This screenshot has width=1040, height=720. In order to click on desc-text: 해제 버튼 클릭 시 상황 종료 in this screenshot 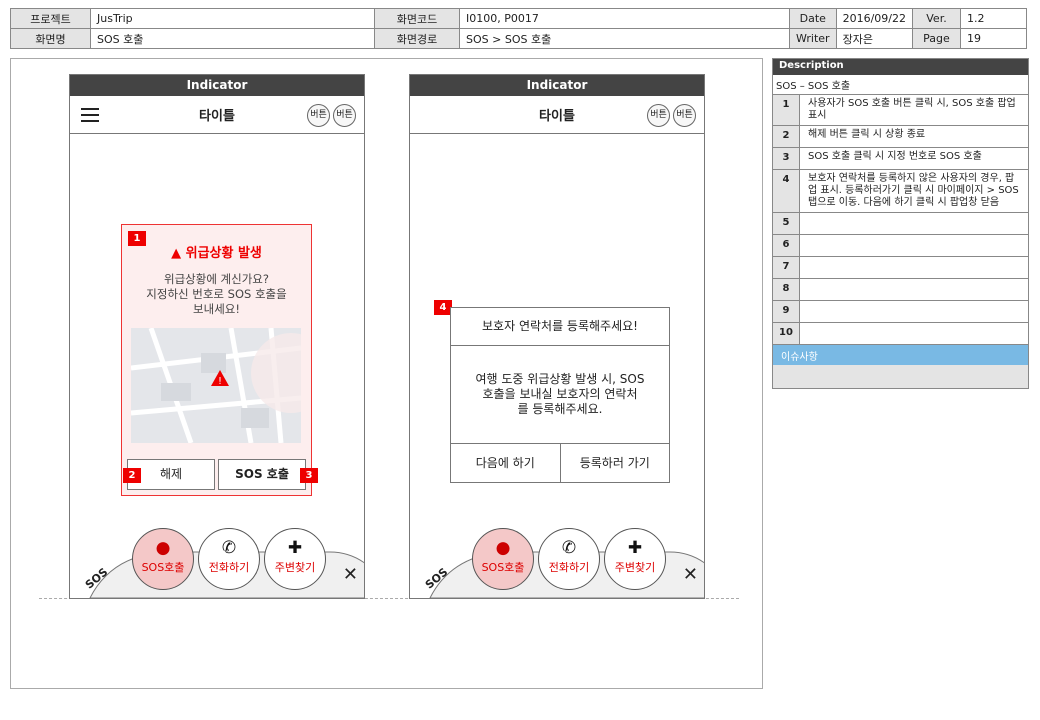, I will do `click(867, 134)`.